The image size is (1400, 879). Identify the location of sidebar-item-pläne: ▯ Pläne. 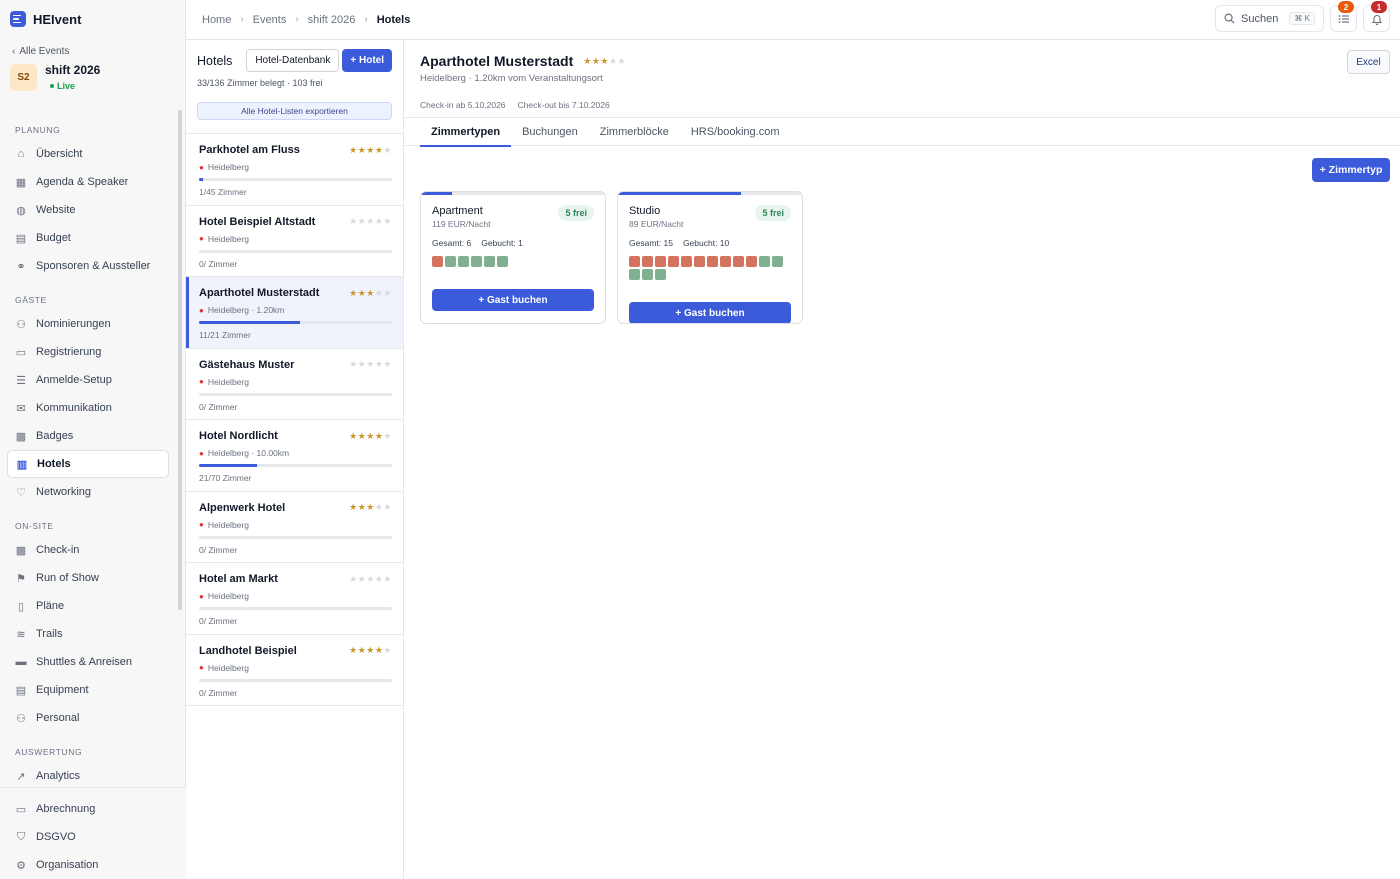
(88, 606).